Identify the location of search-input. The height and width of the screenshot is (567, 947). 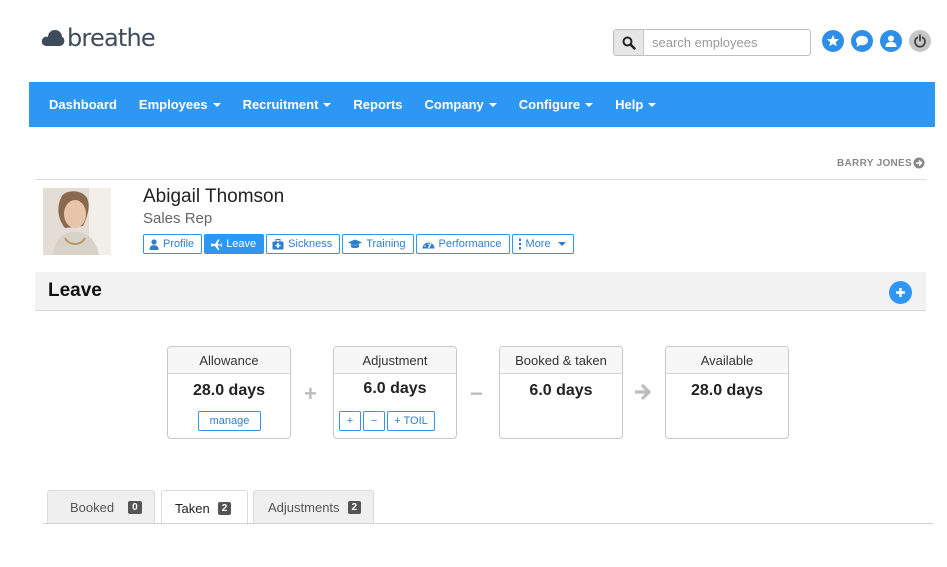
(724, 42).